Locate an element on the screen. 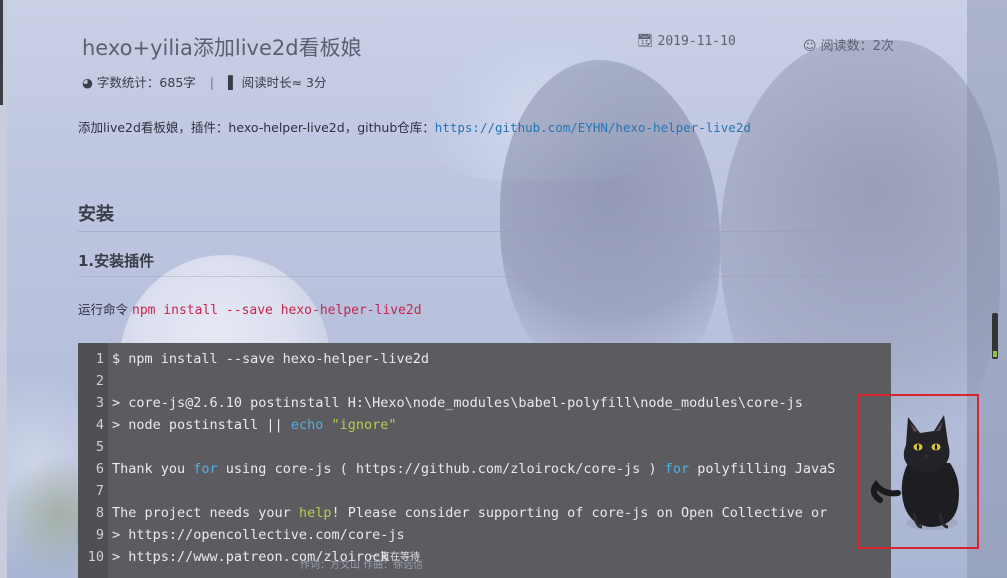  pie-chart-icon: ◕ is located at coordinates (87, 82).